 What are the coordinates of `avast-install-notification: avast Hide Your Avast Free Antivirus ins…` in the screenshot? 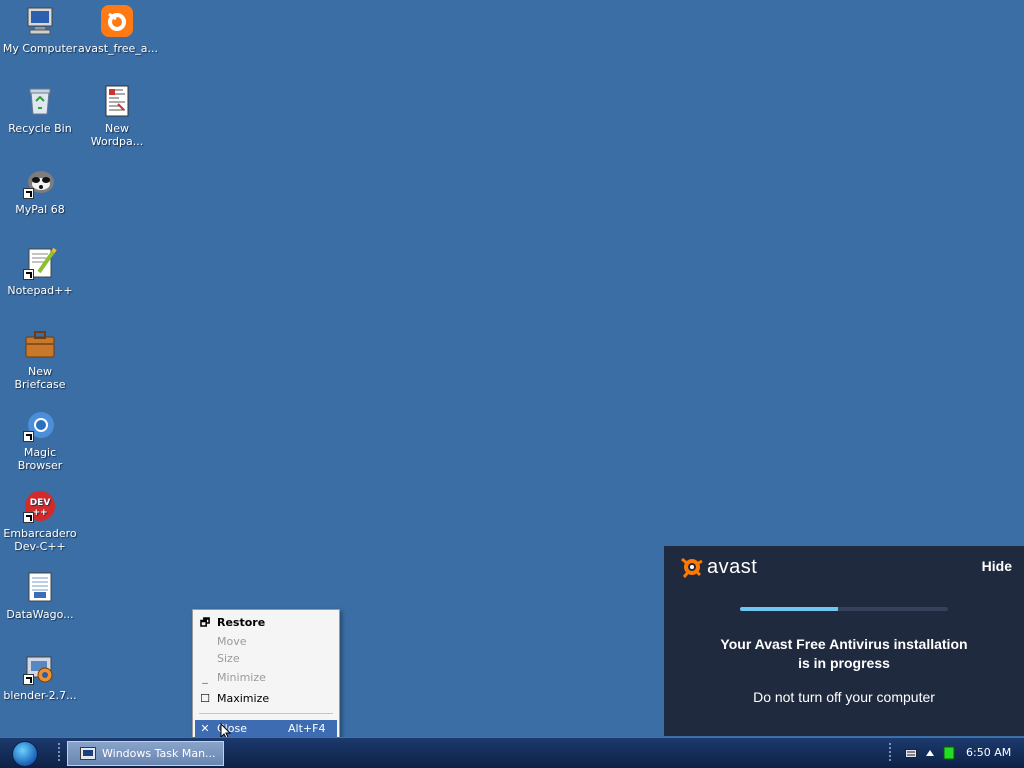 It's located at (844, 641).